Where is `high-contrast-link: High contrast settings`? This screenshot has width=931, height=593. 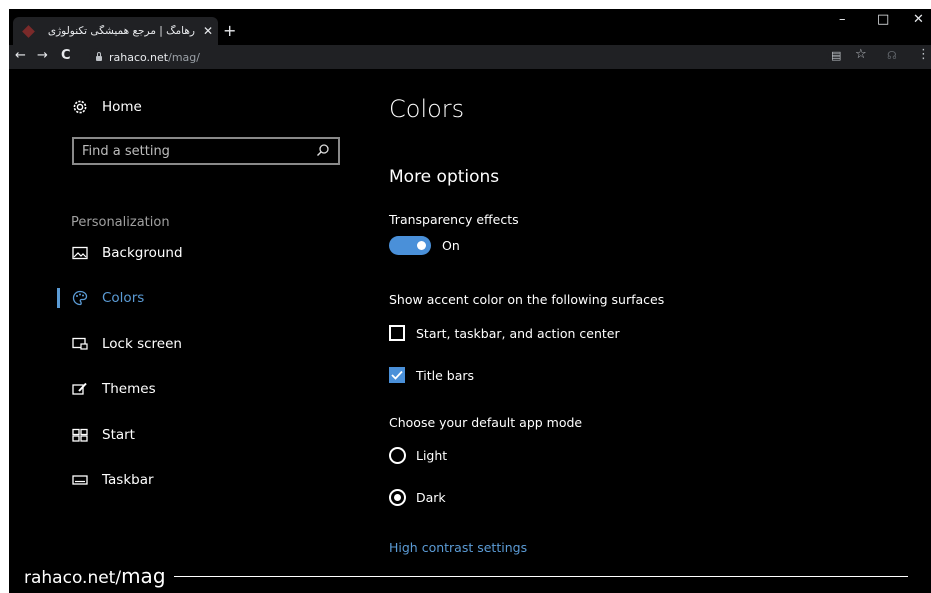 high-contrast-link: High contrast settings is located at coordinates (458, 547).